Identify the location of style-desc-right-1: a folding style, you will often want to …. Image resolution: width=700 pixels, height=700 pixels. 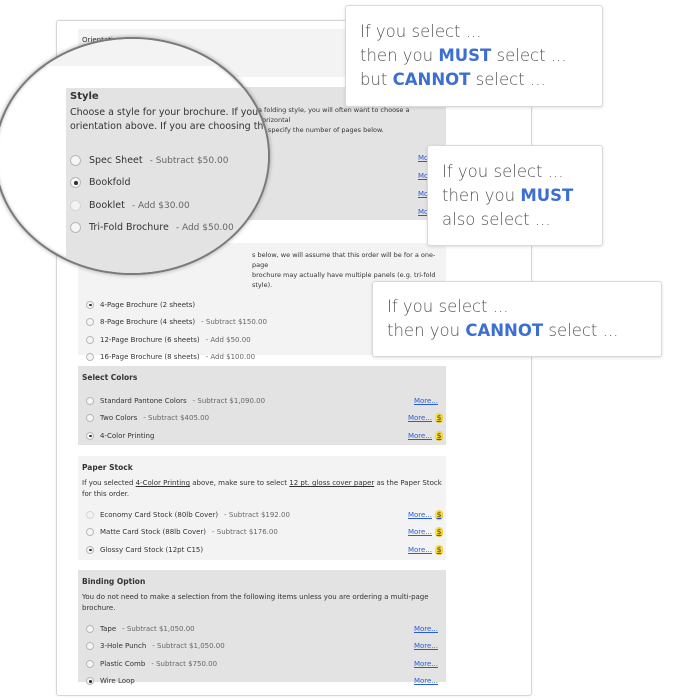
(334, 115).